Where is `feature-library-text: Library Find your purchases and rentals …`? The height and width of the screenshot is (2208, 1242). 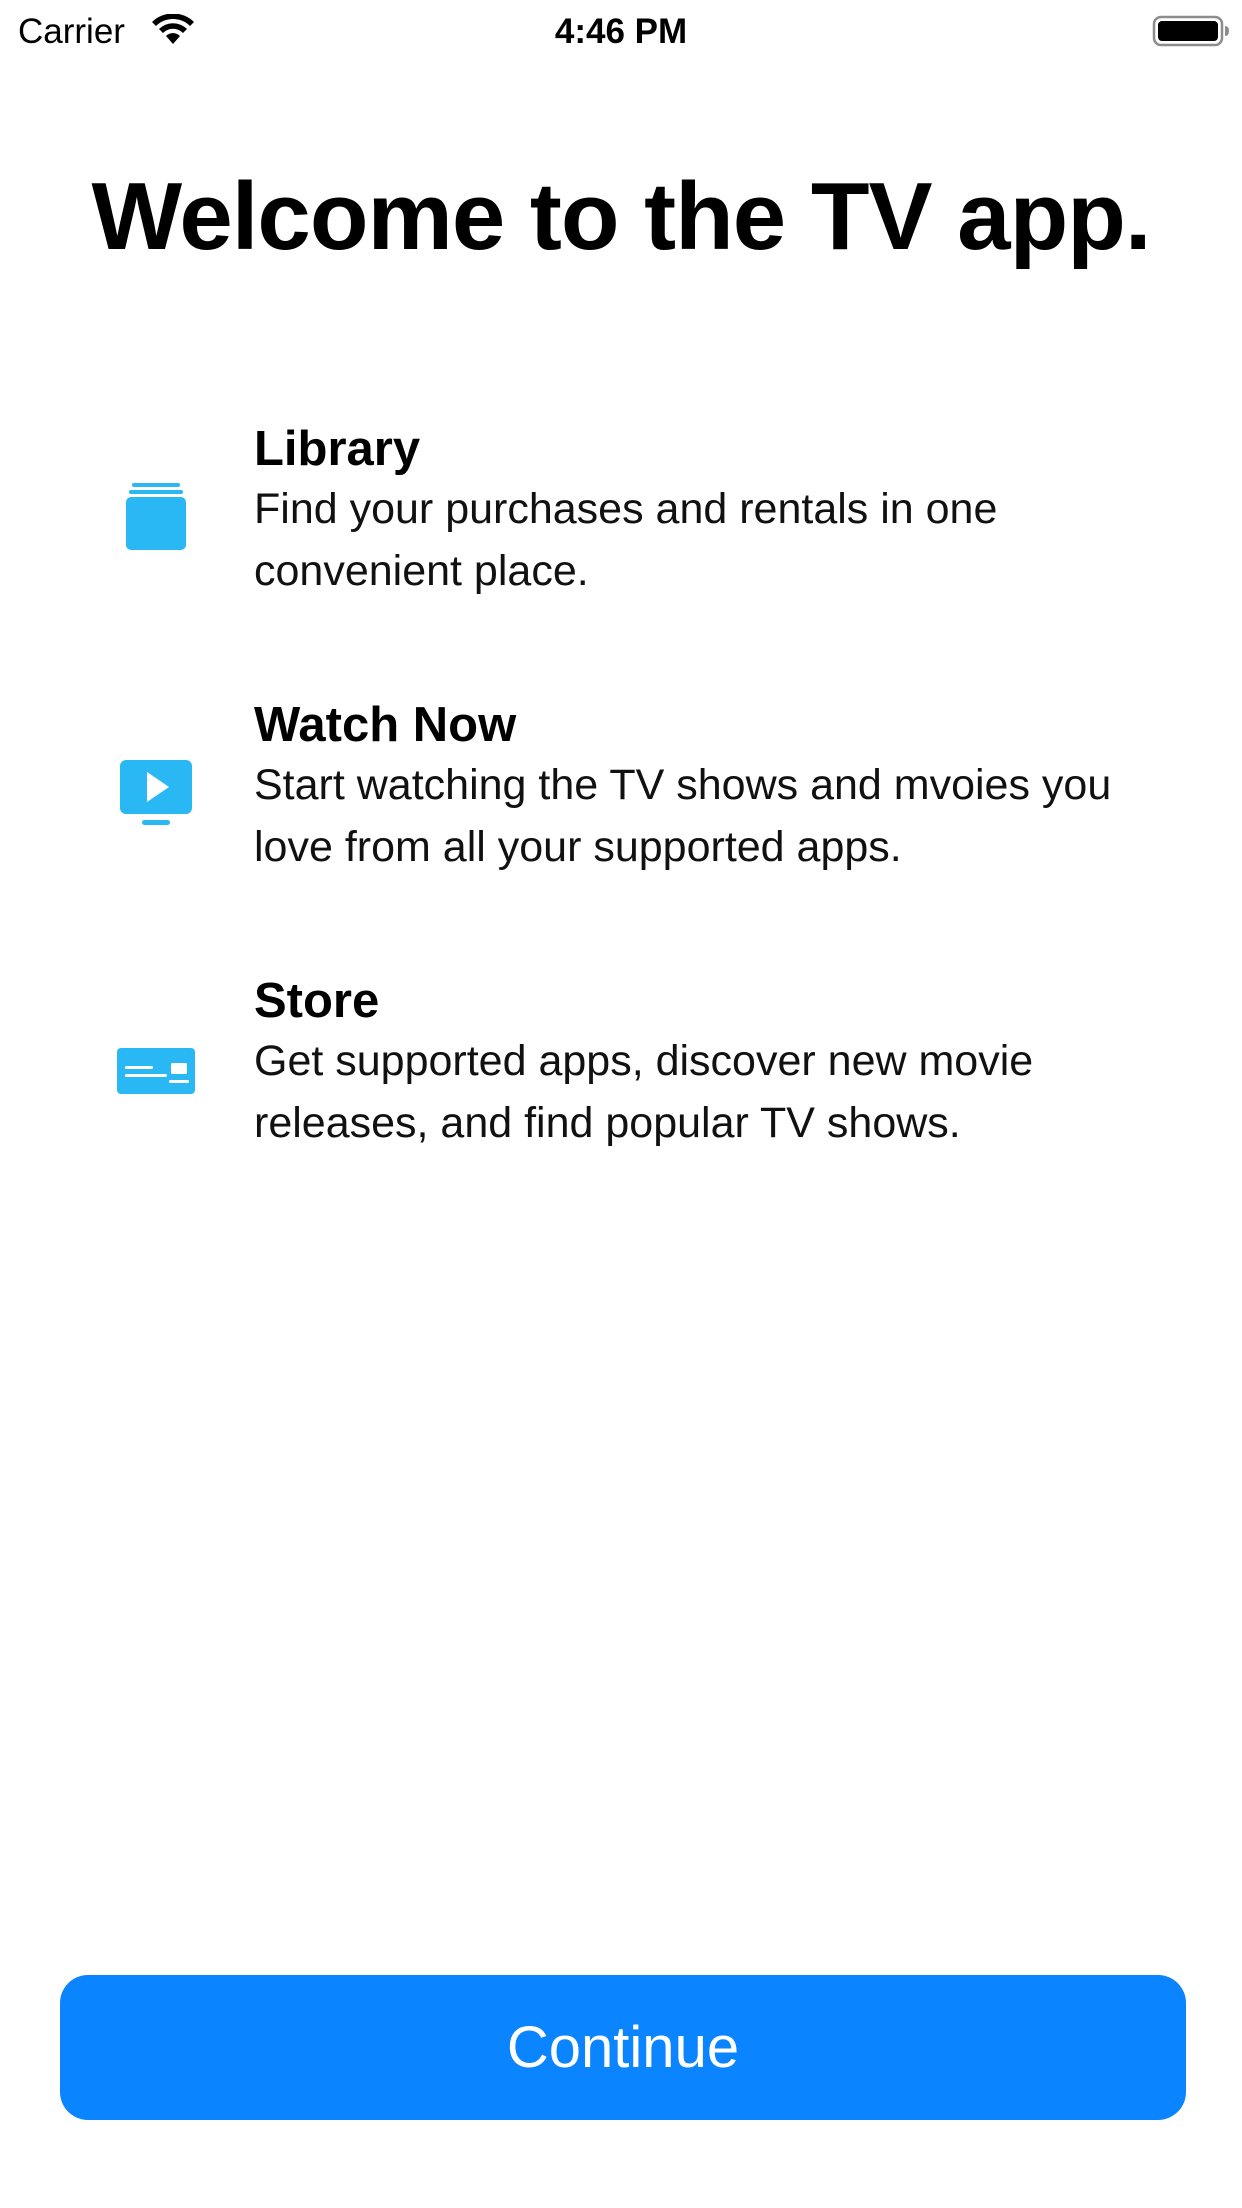
feature-library-text: Library Find your purchases and rentals … is located at coordinates (704, 511).